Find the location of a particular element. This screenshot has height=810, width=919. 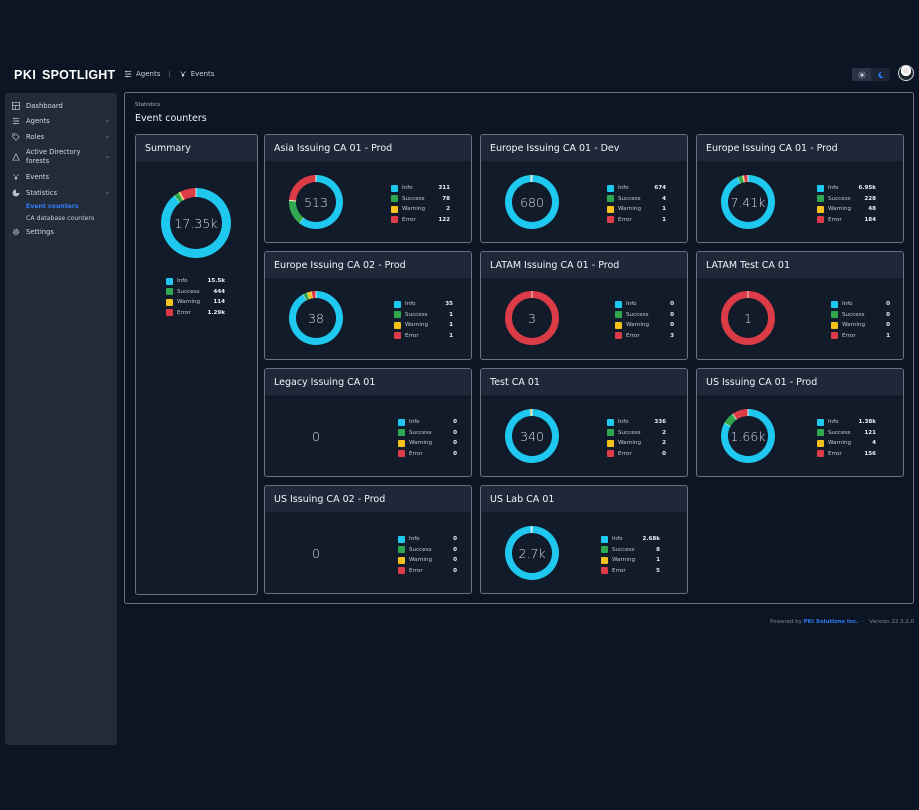

legend-item-info: Info 15.5k is located at coordinates (195, 281).